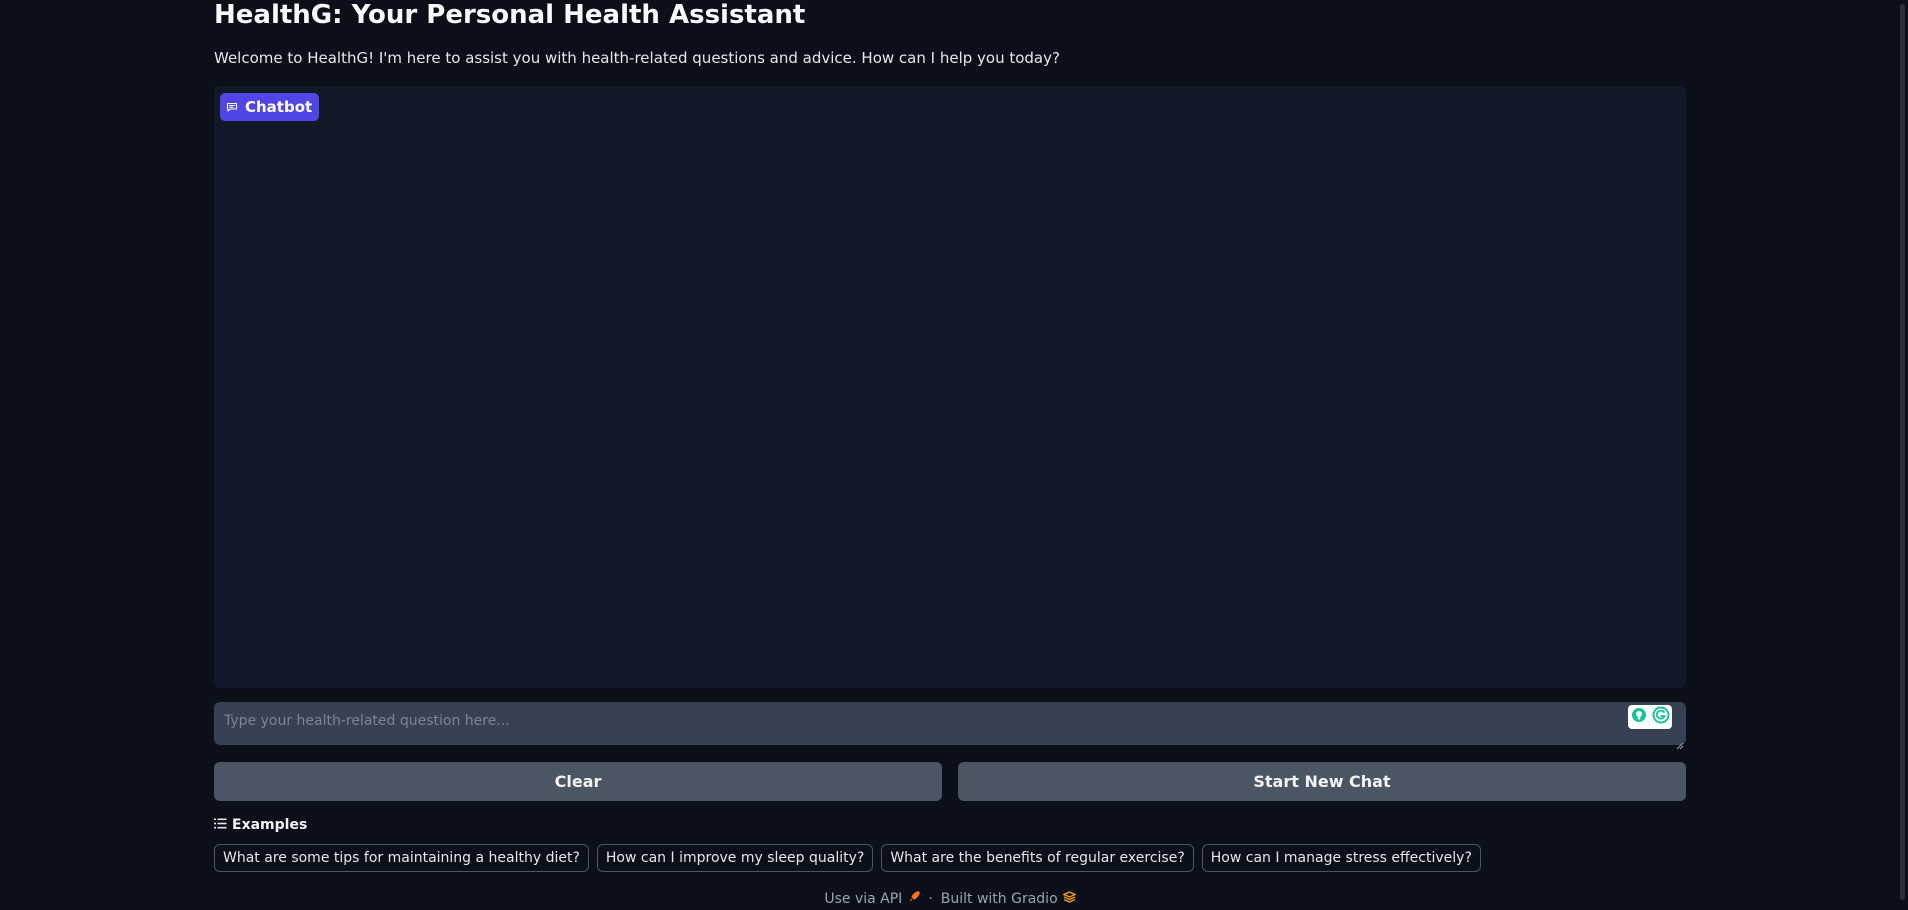  What do you see at coordinates (1902, 452) in the screenshot?
I see `scrollbar-thumb` at bounding box center [1902, 452].